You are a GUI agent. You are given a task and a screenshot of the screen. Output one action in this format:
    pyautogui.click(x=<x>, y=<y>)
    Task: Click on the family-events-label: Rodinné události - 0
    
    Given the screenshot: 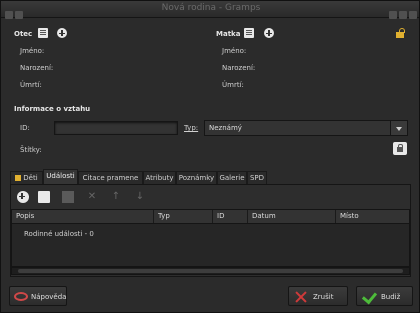 What is the action you would take?
    pyautogui.click(x=59, y=234)
    